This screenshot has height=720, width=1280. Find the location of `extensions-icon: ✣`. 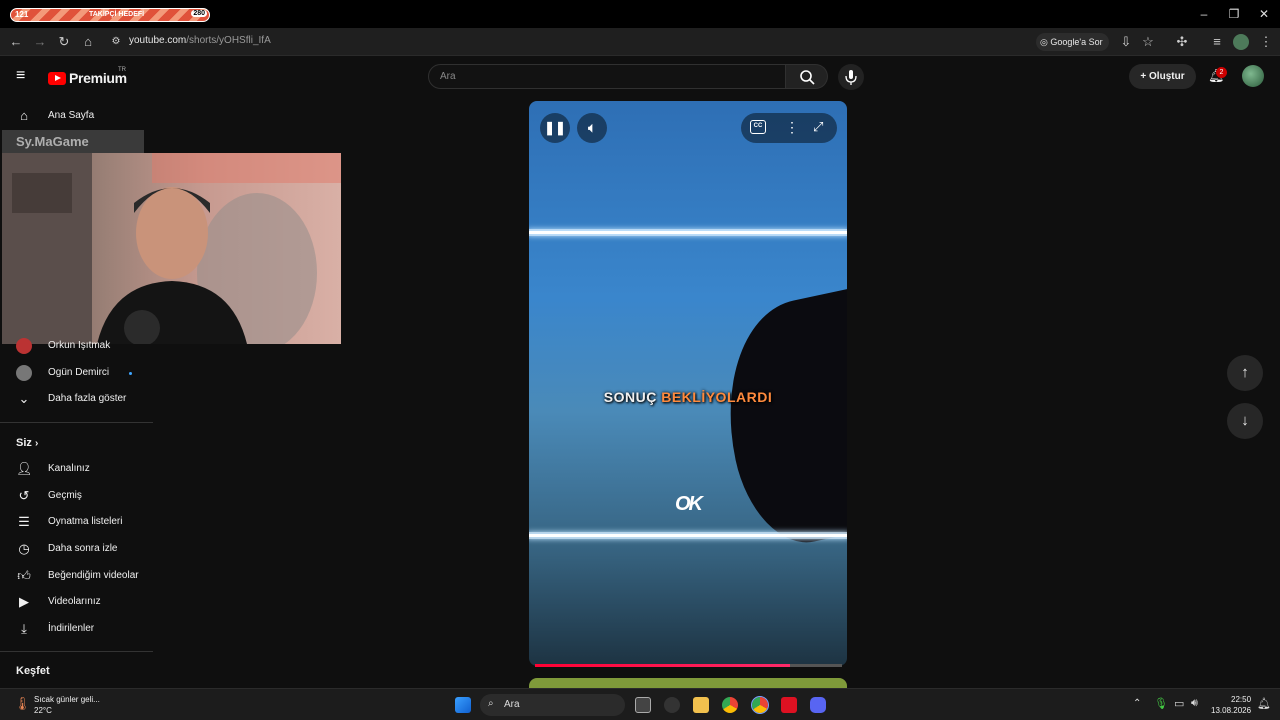

extensions-icon: ✣ is located at coordinates (1182, 42).